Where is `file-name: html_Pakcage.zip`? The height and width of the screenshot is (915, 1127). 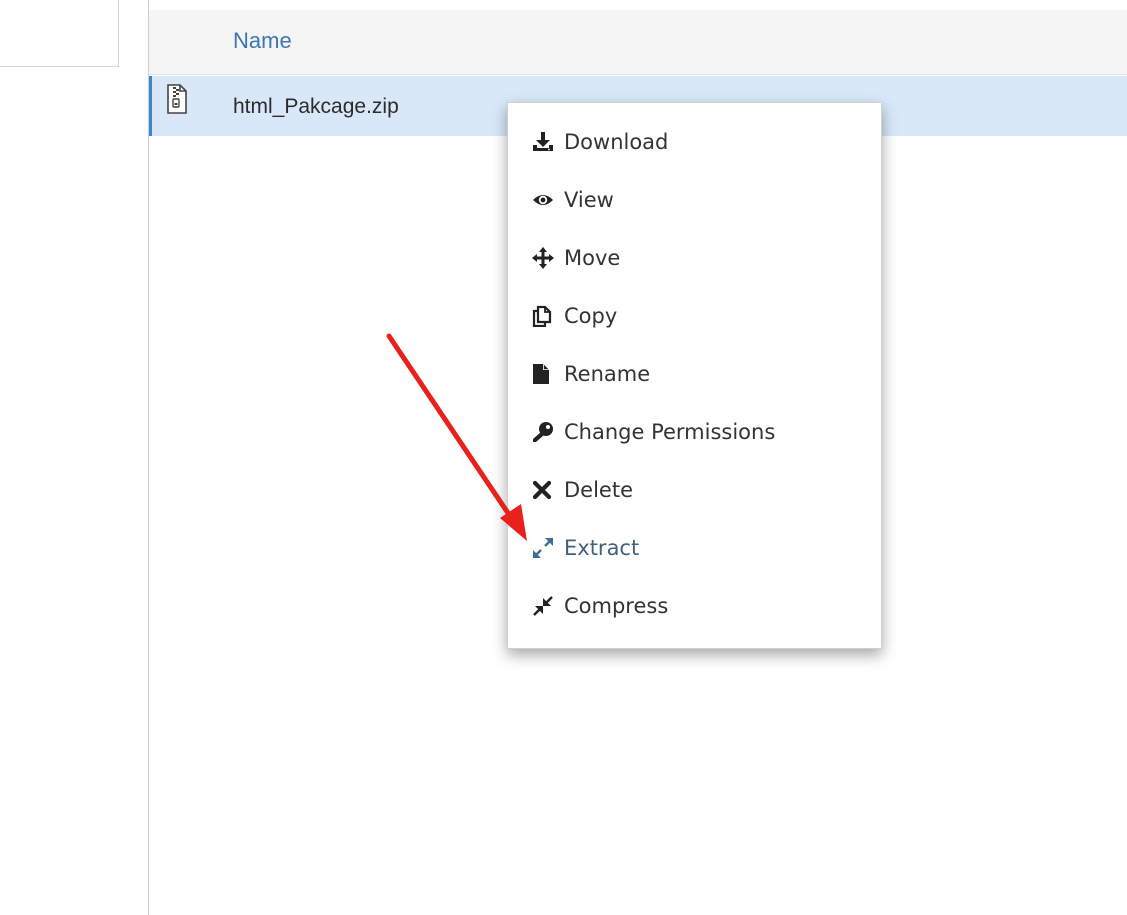 file-name: html_Pakcage.zip is located at coordinates (316, 107).